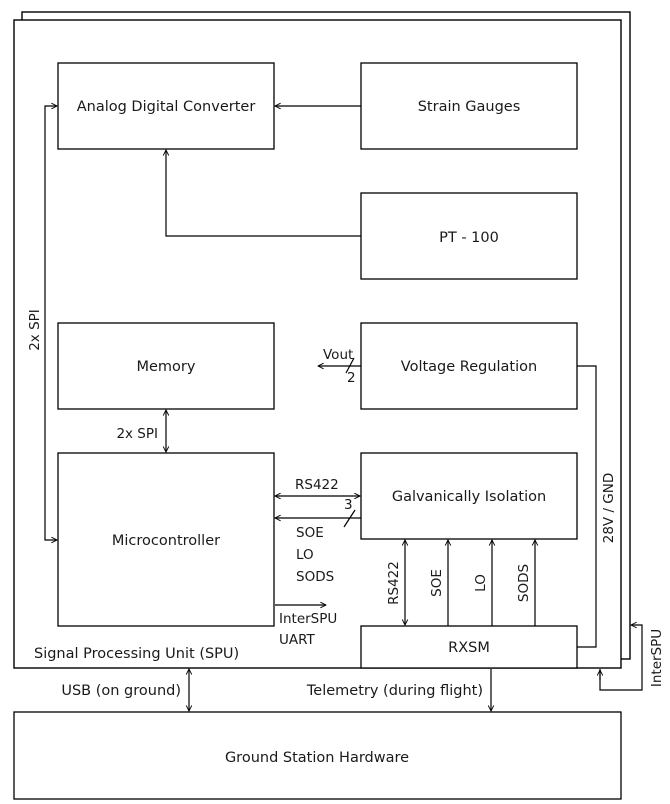 This screenshot has width=670, height=804. I want to click on rxsm-block: RXSM, so click(469, 647).